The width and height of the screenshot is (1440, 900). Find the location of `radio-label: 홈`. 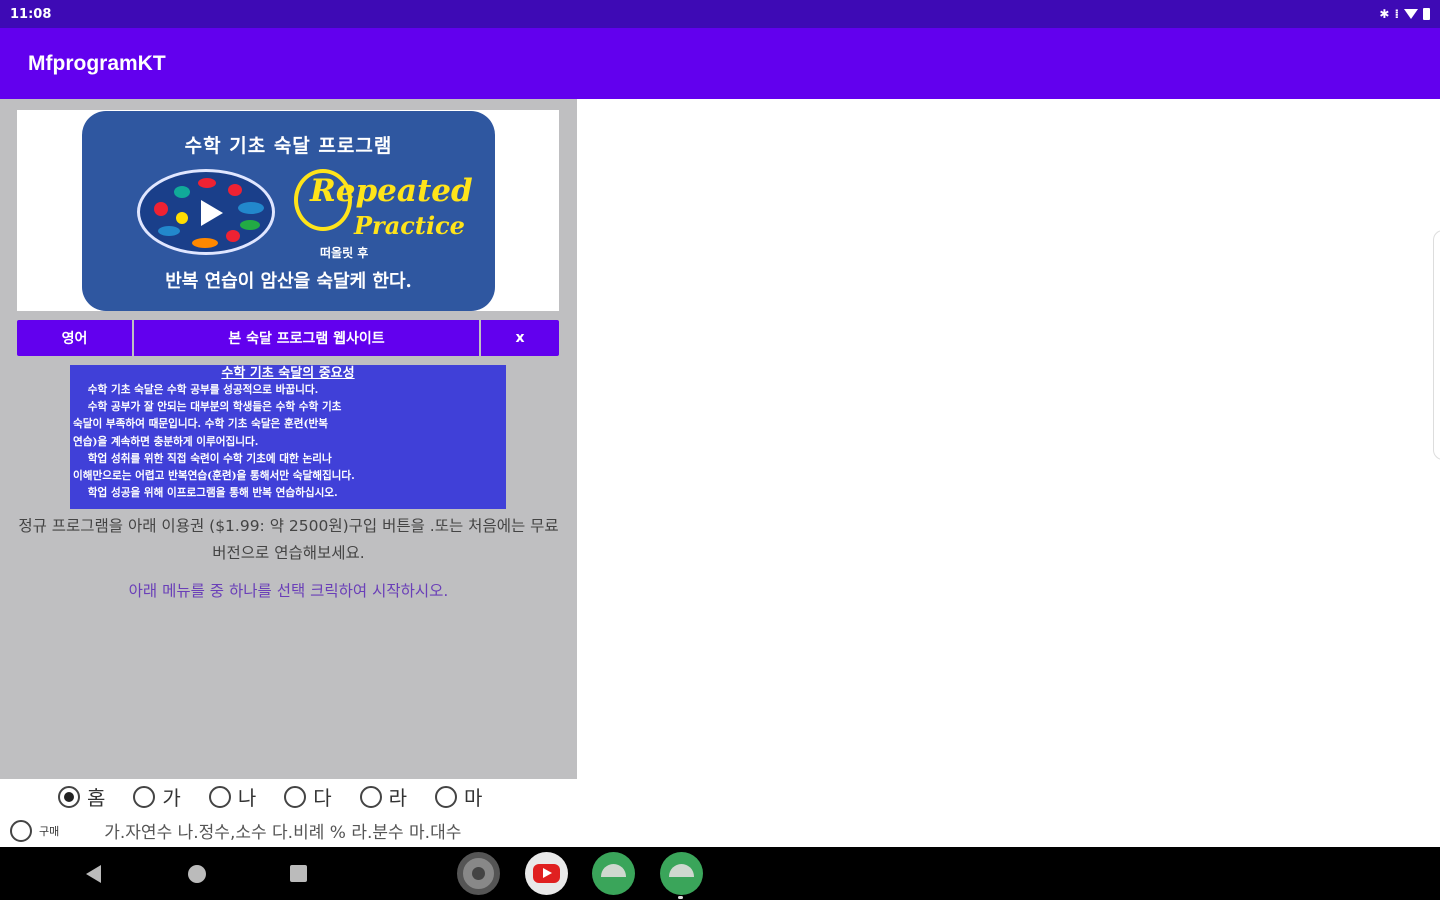

radio-label: 홈 is located at coordinates (96, 798).